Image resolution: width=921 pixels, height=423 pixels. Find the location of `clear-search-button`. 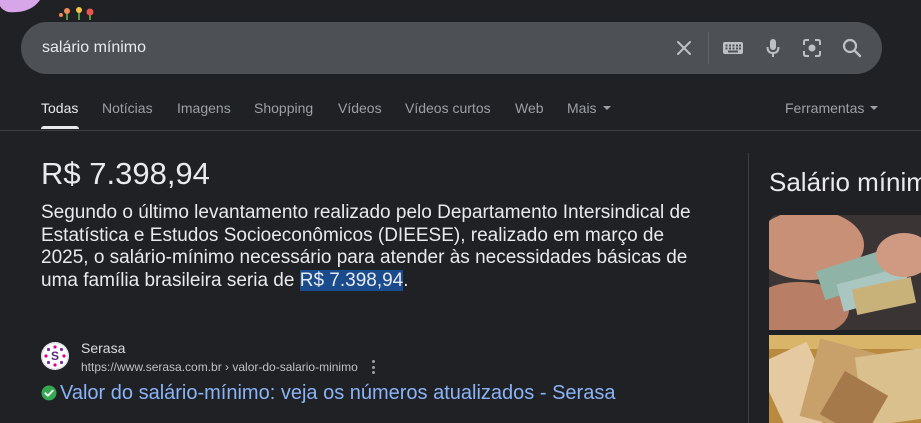

clear-search-button is located at coordinates (684, 48).